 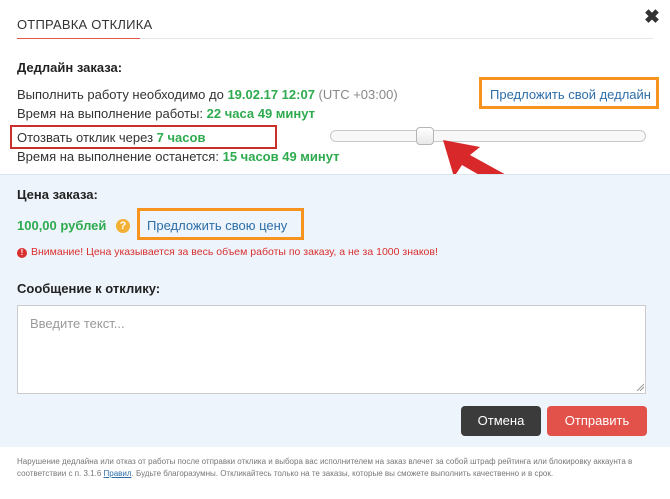 What do you see at coordinates (281, 156) in the screenshot?
I see `remaining-value: 15 часов 49 минут` at bounding box center [281, 156].